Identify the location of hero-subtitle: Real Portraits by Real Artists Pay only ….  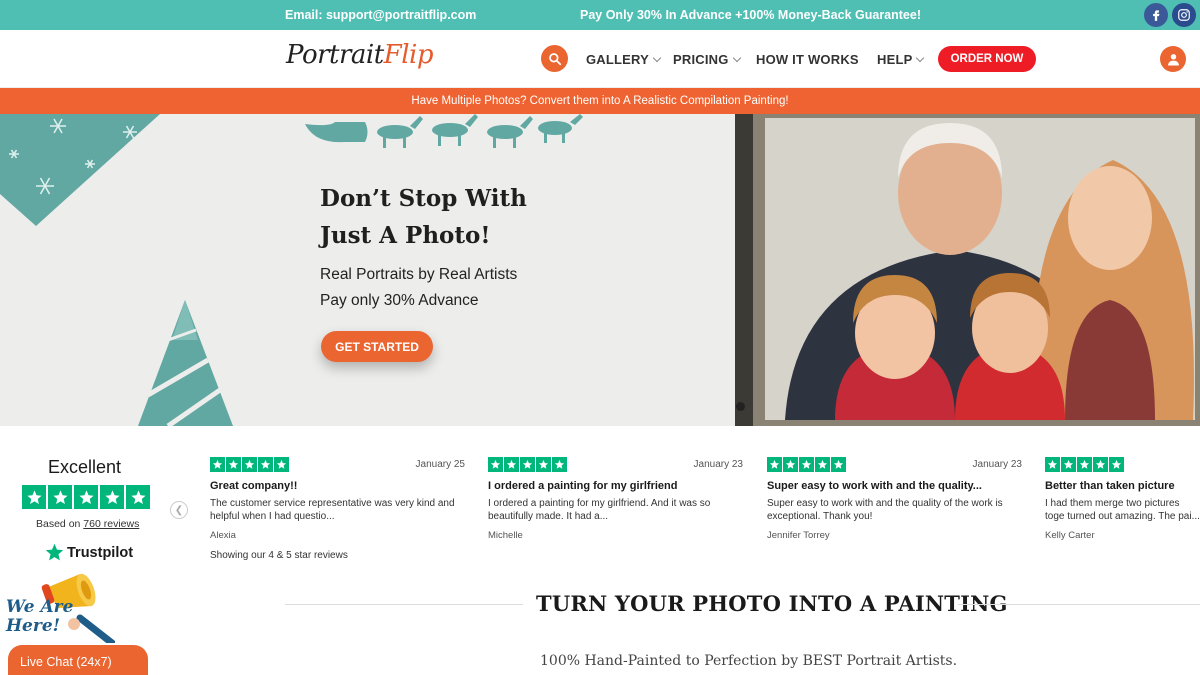
(418, 288).